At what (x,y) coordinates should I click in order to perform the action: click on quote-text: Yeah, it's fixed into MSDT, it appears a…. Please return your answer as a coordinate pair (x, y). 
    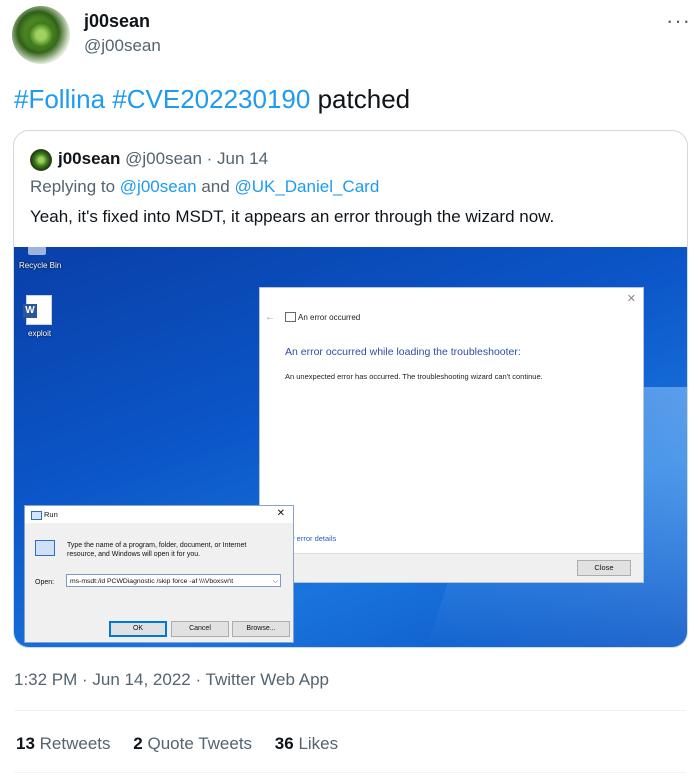
    Looking at the image, I should click on (292, 216).